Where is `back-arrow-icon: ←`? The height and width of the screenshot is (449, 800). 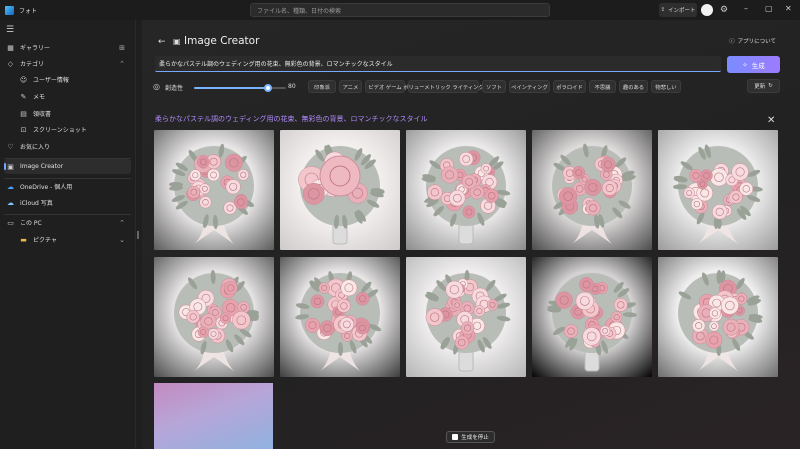 back-arrow-icon: ← is located at coordinates (162, 42).